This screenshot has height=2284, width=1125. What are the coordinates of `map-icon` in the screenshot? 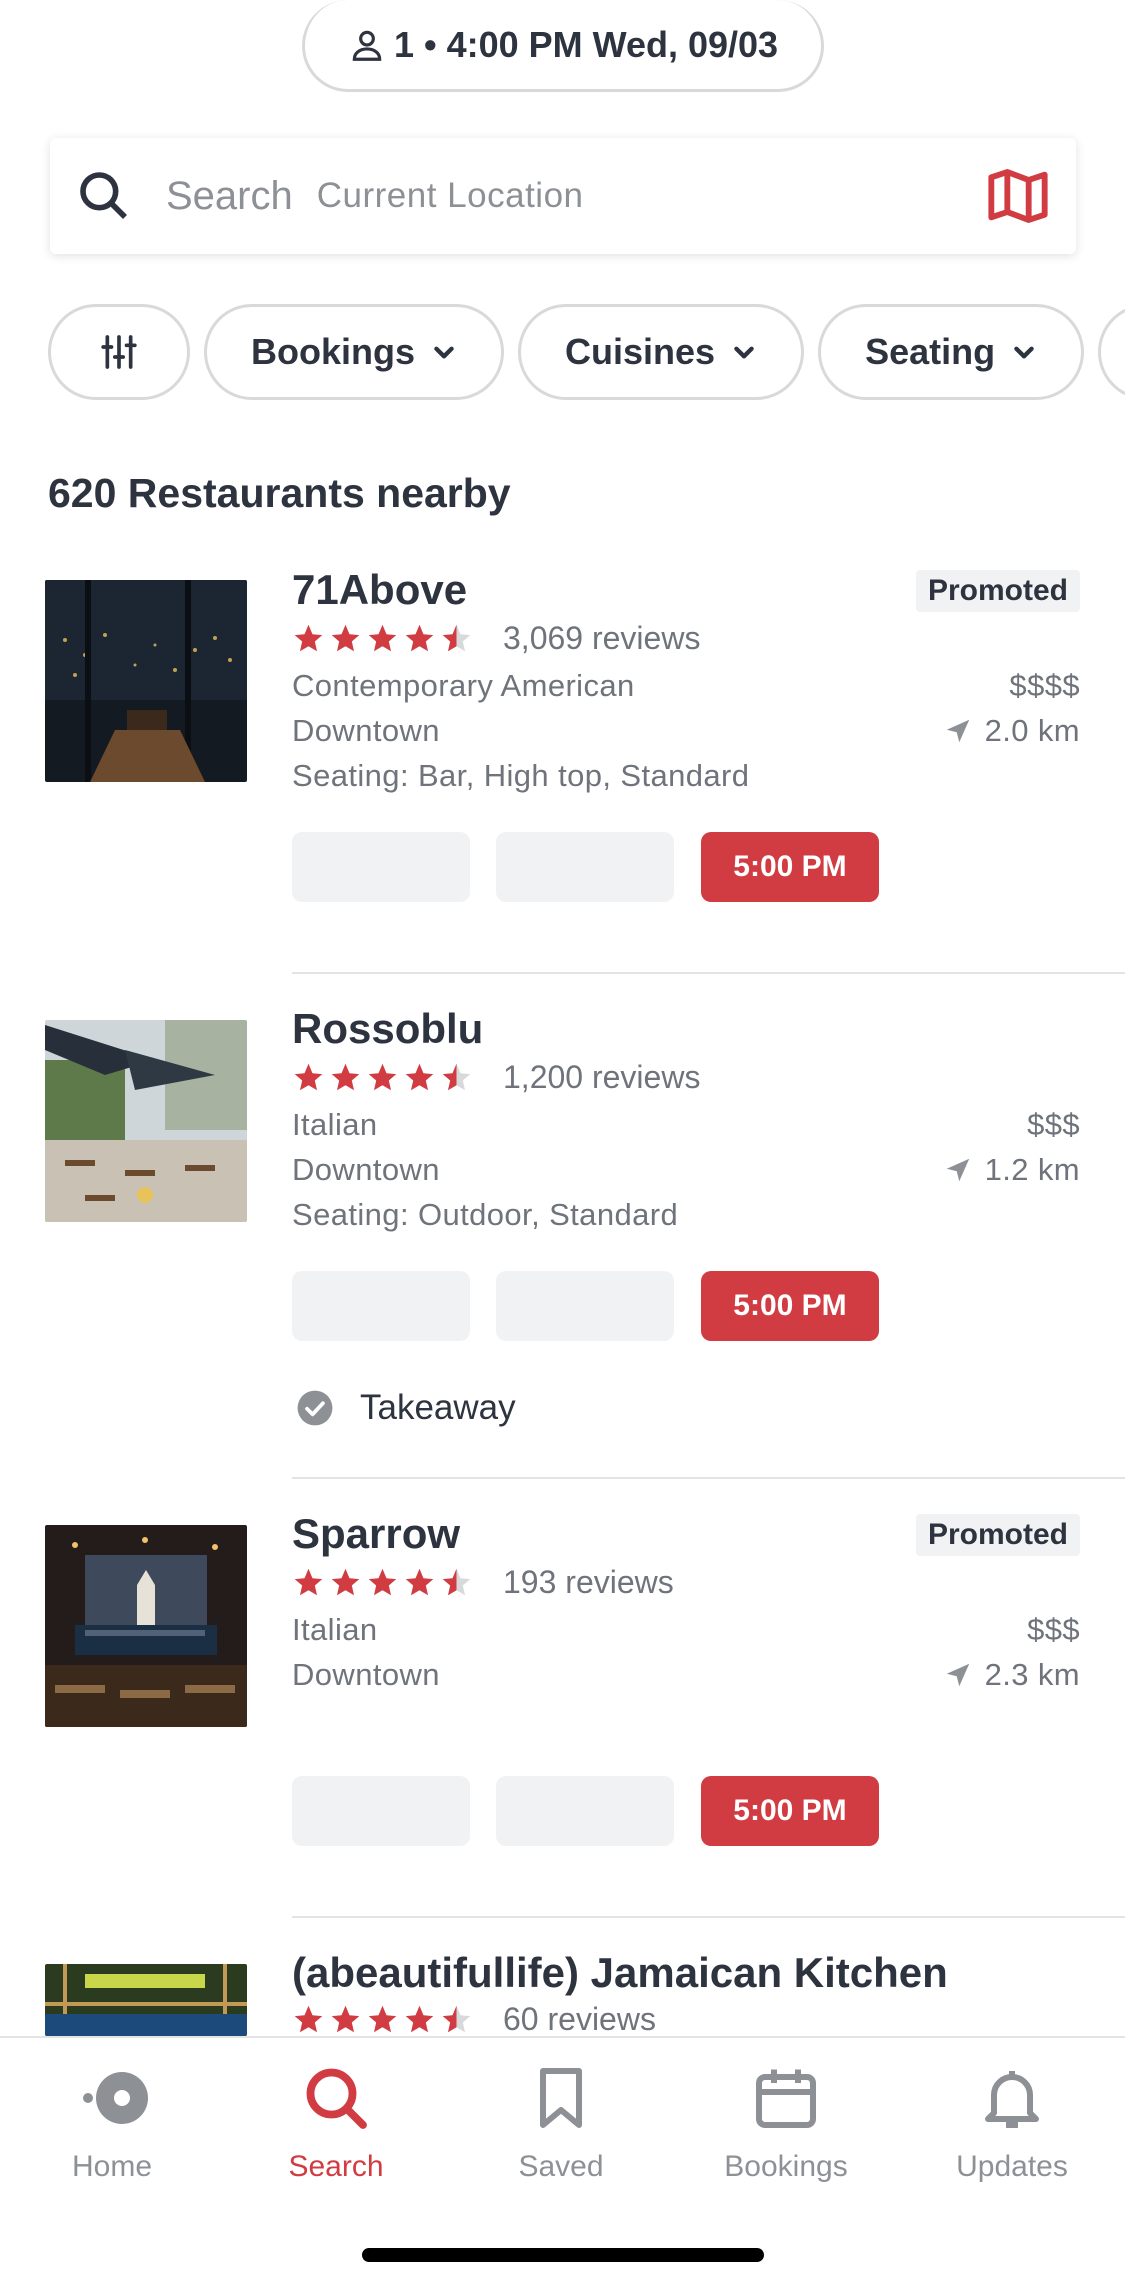 It's located at (1018, 196).